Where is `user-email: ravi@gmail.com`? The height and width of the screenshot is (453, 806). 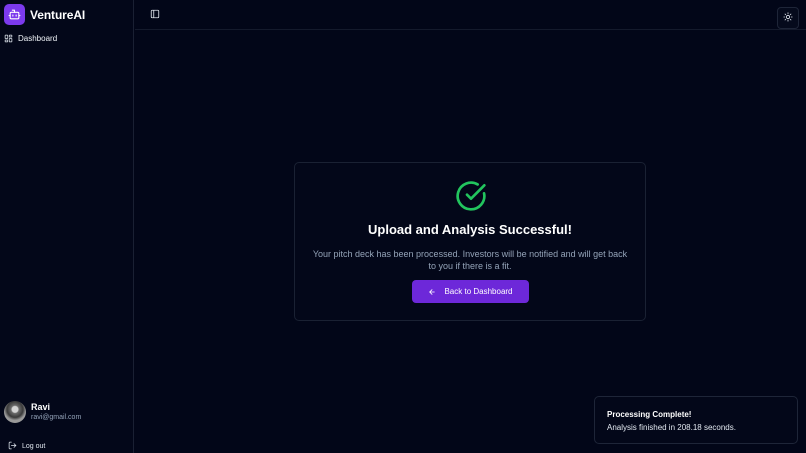 user-email: ravi@gmail.com is located at coordinates (56, 417).